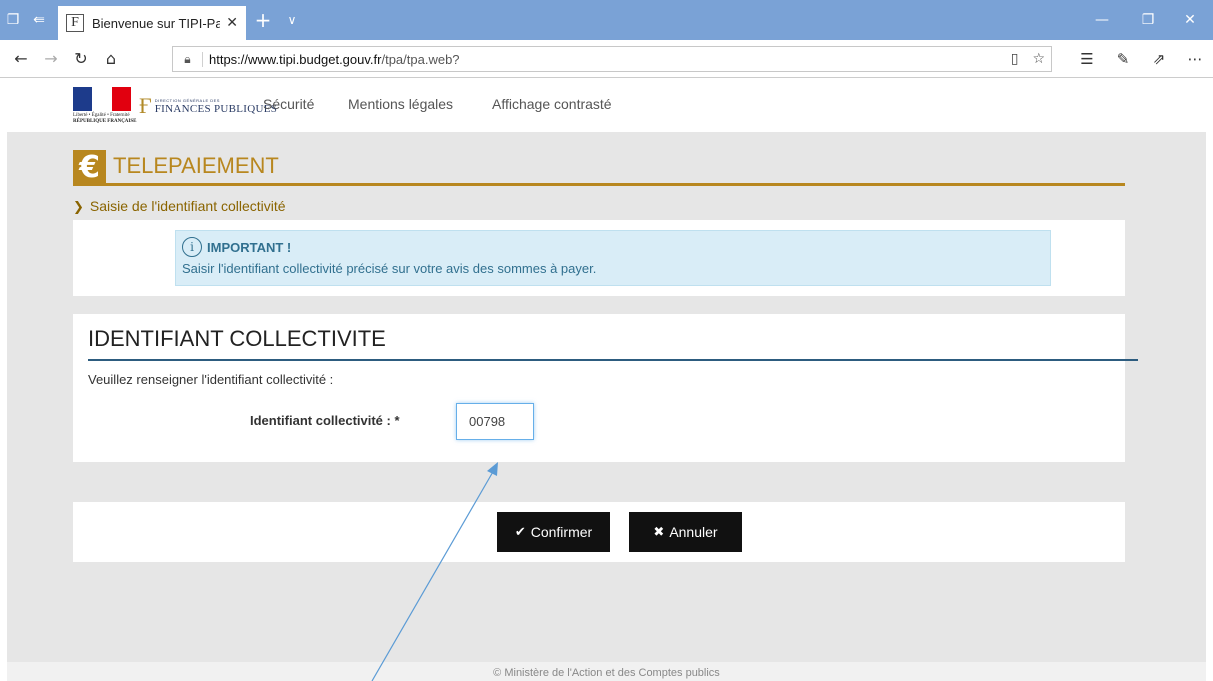  I want to click on euro-icon: €, so click(89, 167).